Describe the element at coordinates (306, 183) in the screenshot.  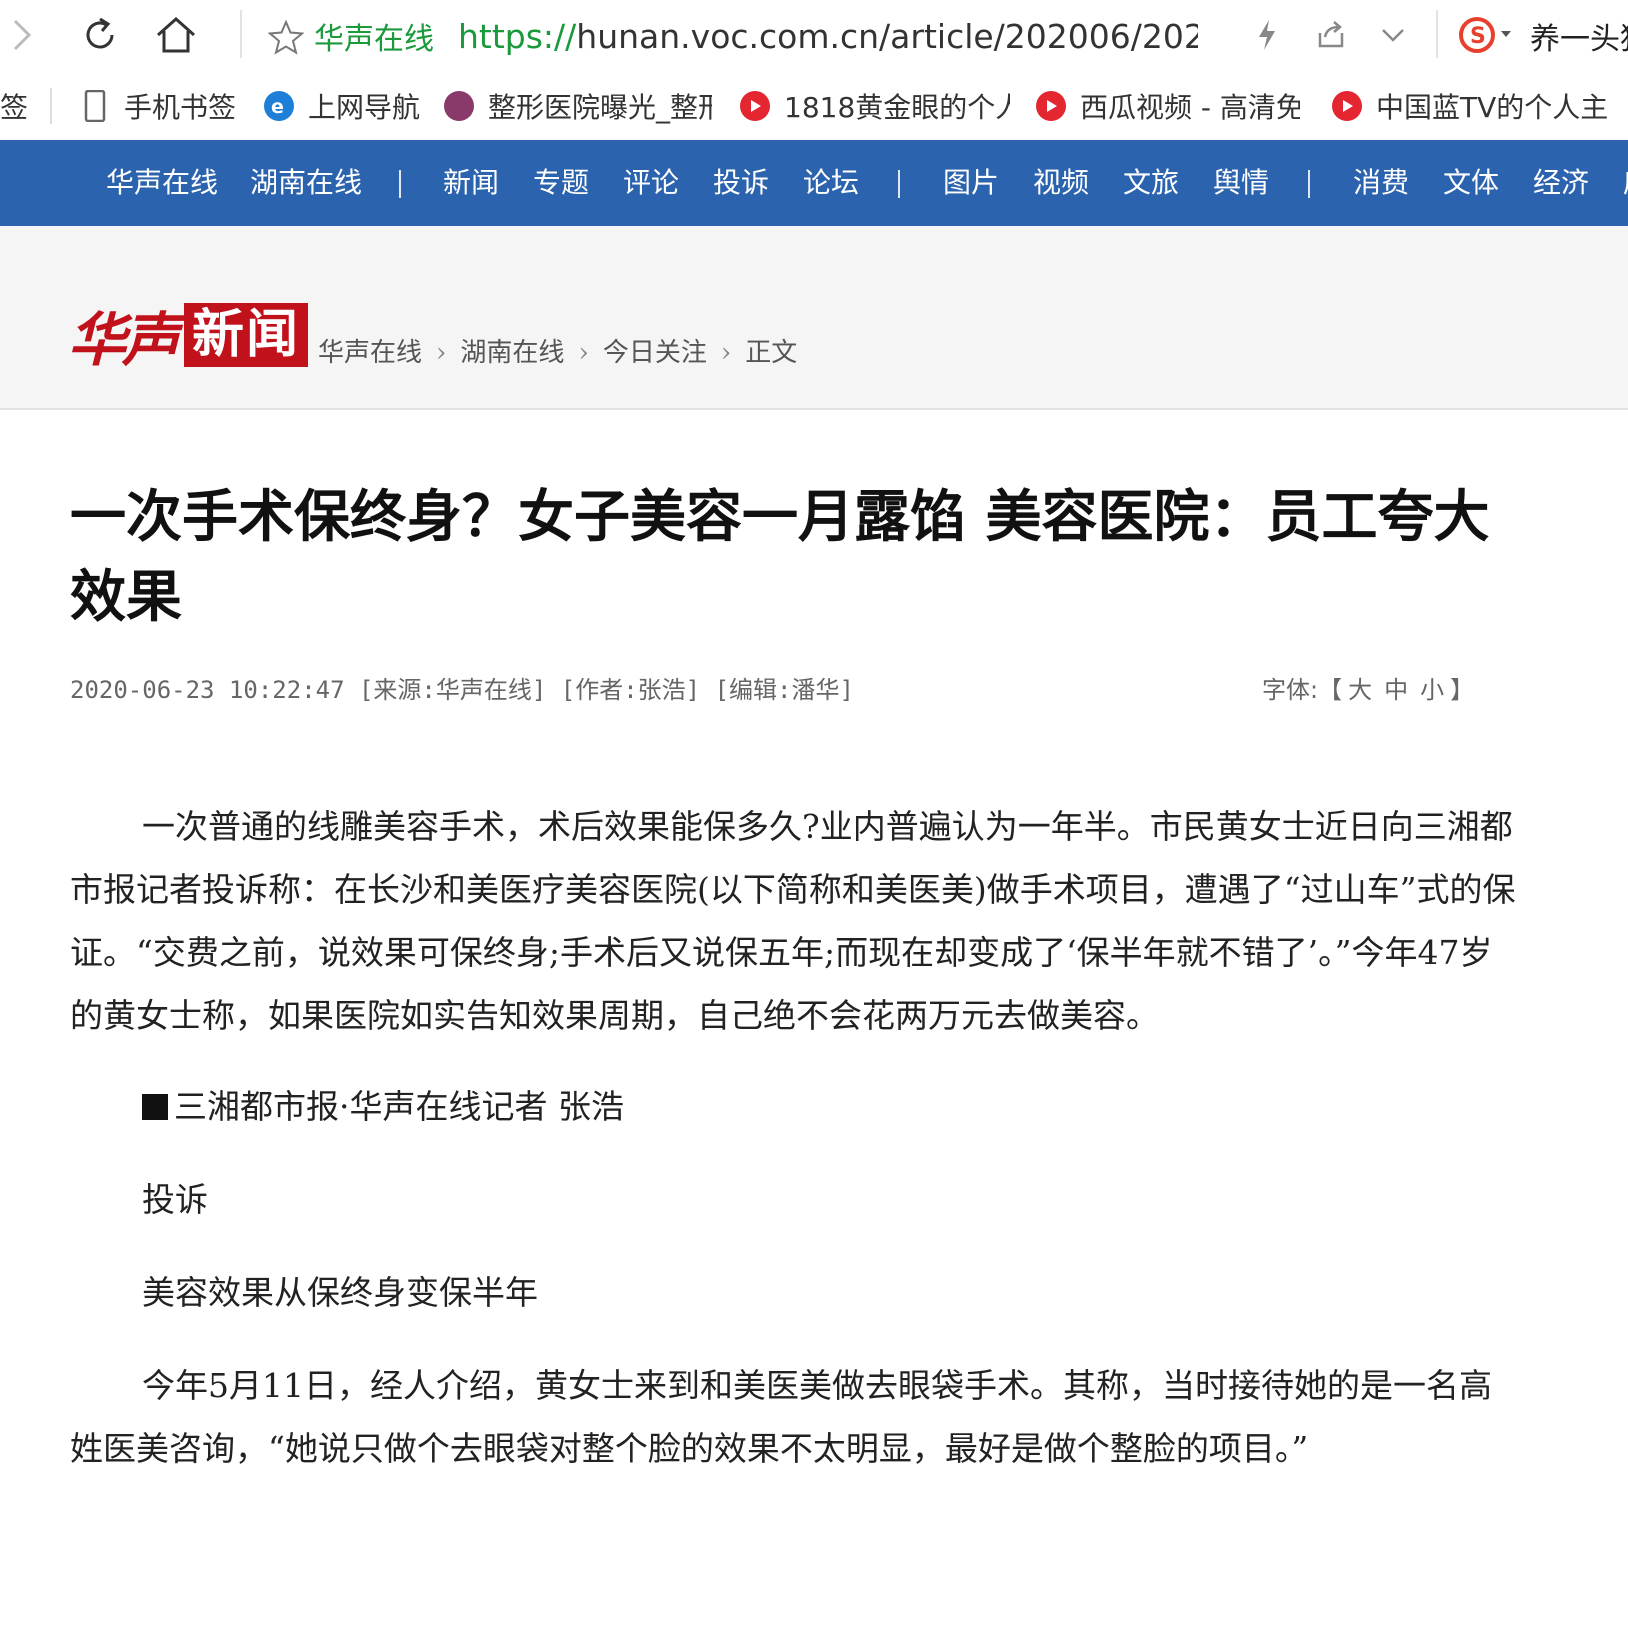
I see `nav-item-hunan: 湖南在线` at that location.